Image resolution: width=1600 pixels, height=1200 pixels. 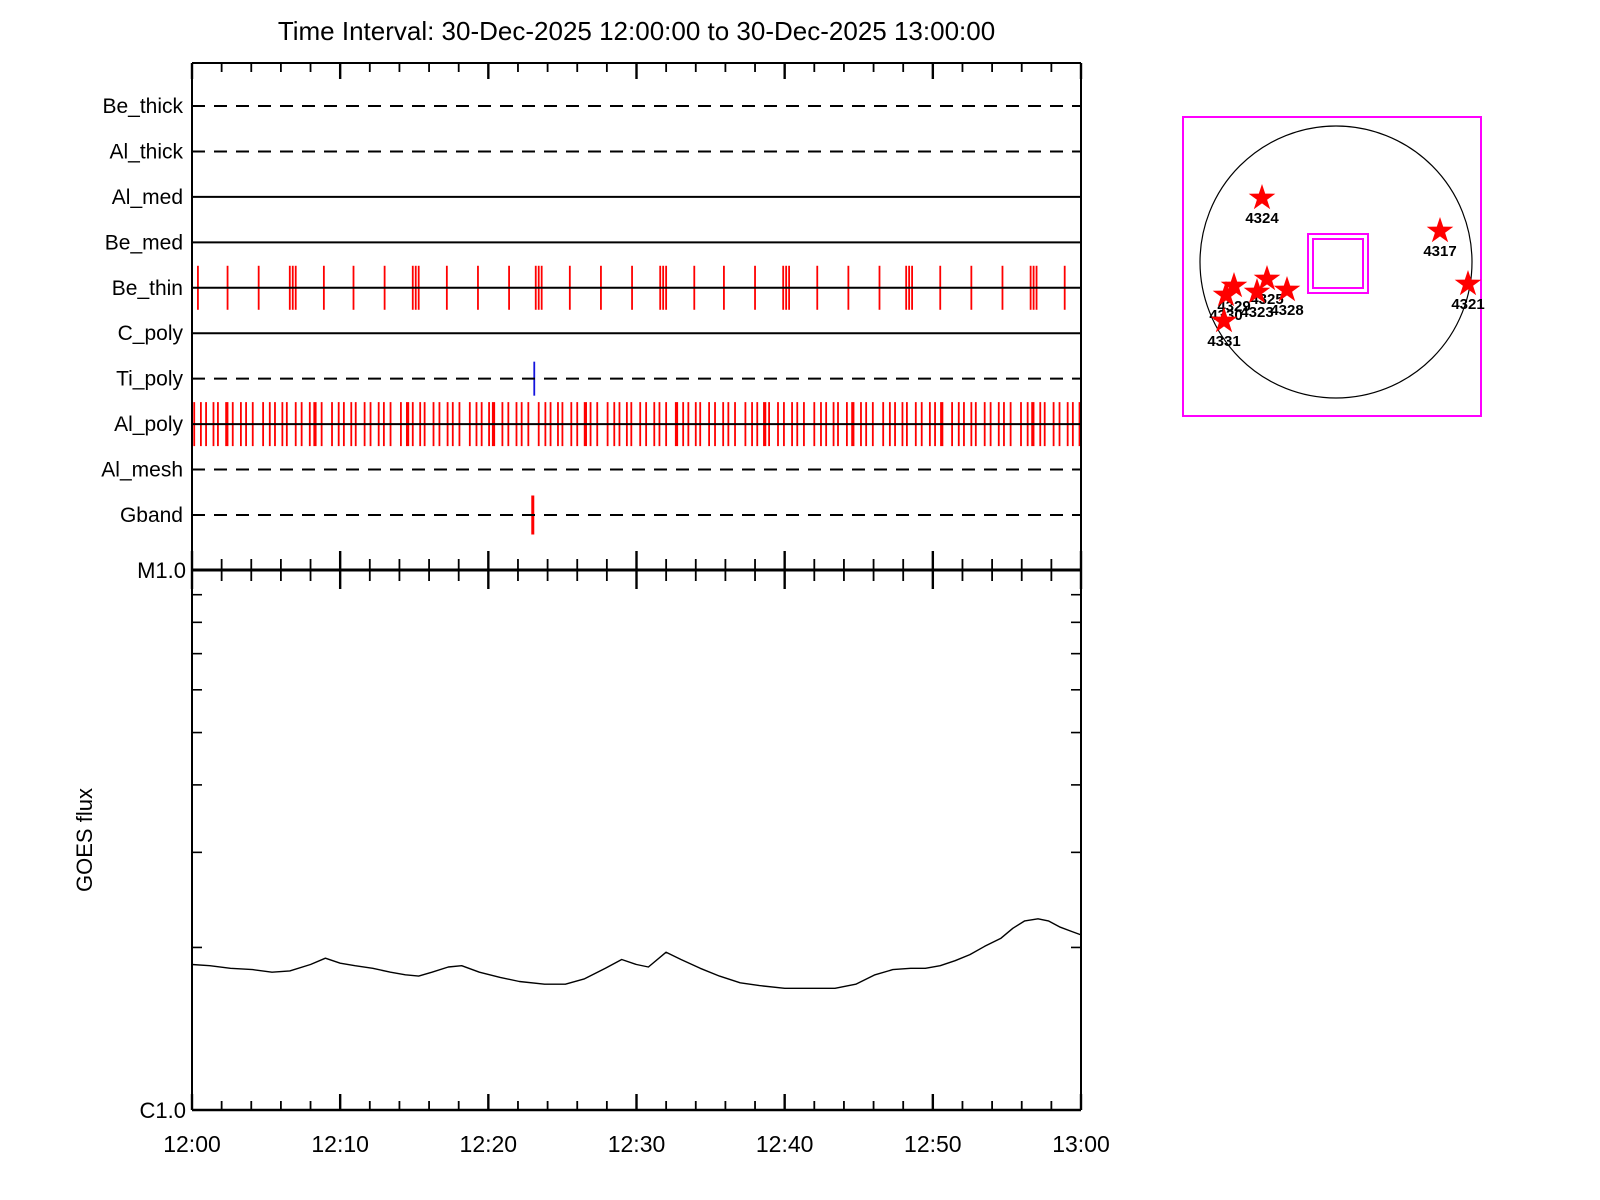 What do you see at coordinates (142, 470) in the screenshot?
I see `filter-row-label-Al_mesh: Al_mesh` at bounding box center [142, 470].